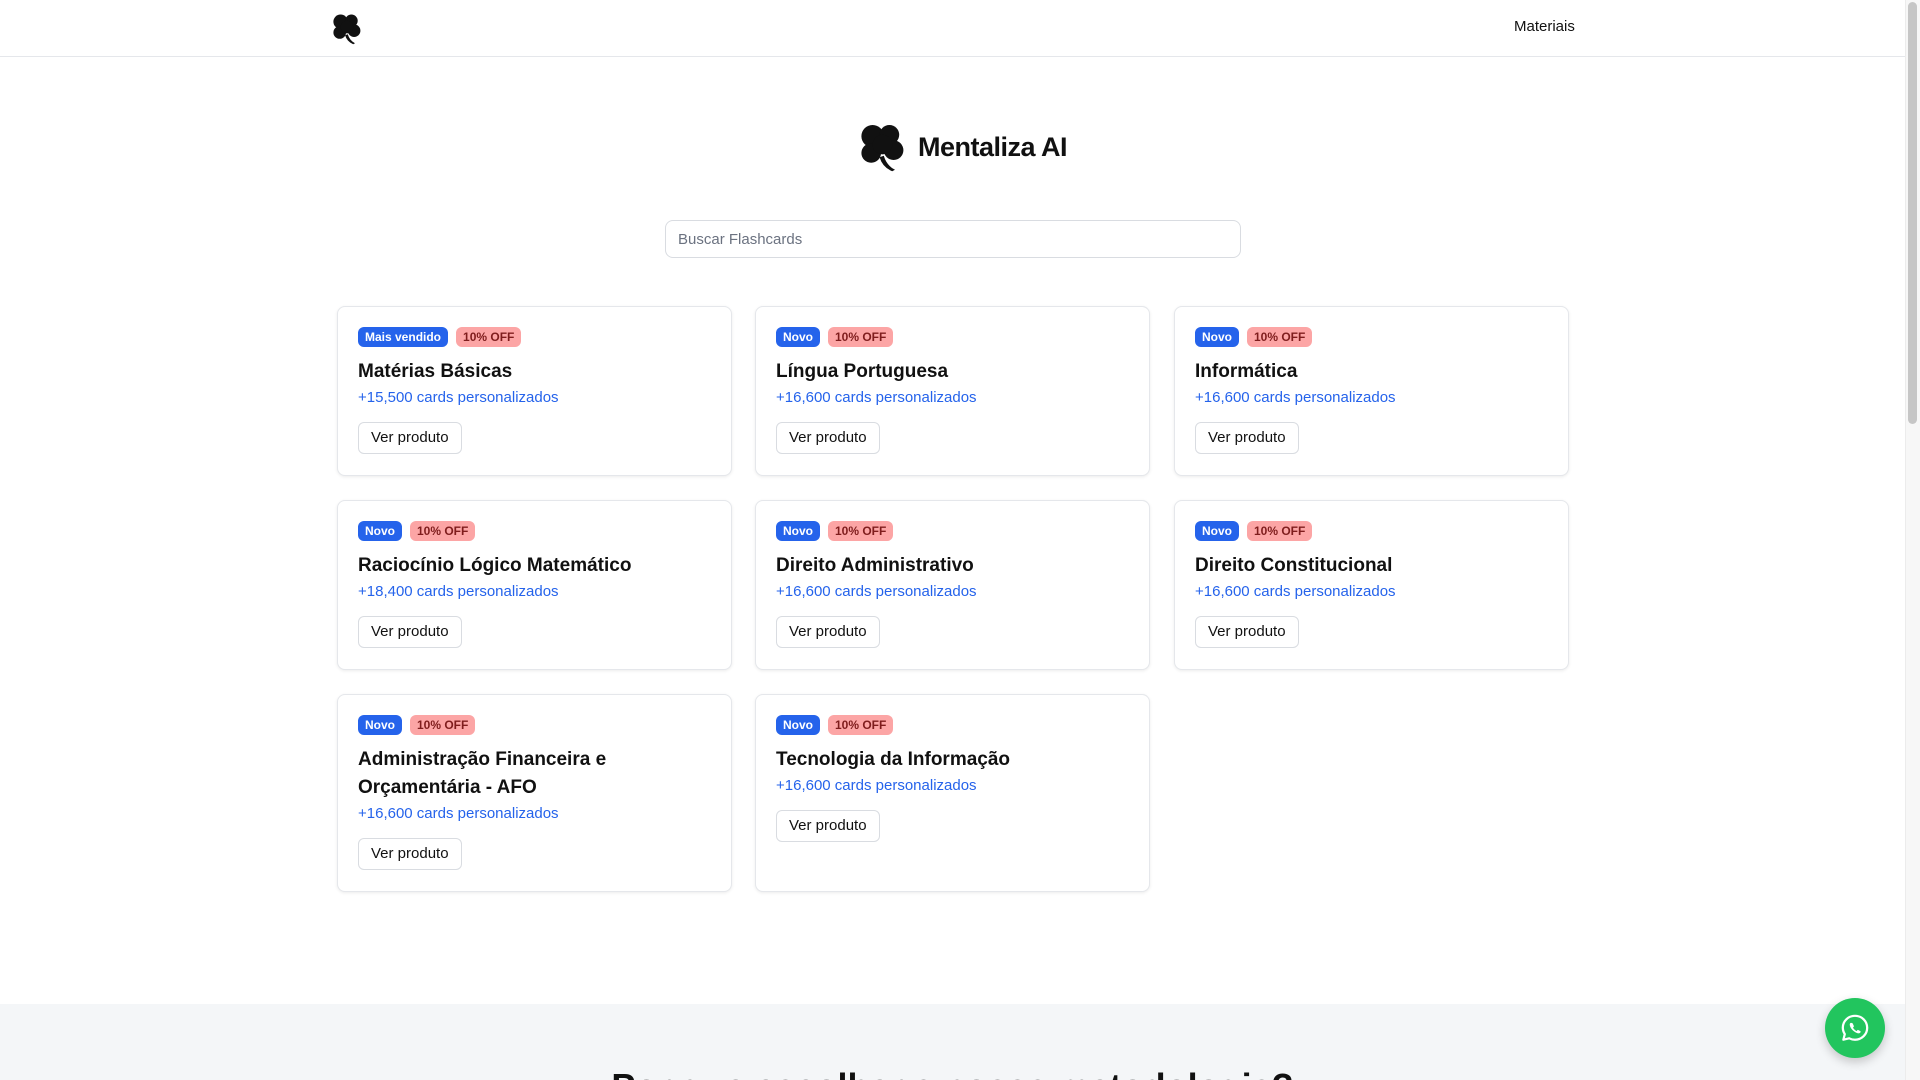 The height and width of the screenshot is (1080, 1920). Describe the element at coordinates (458, 591) in the screenshot. I see `product-card-count: +18,400 cards personalizados` at that location.